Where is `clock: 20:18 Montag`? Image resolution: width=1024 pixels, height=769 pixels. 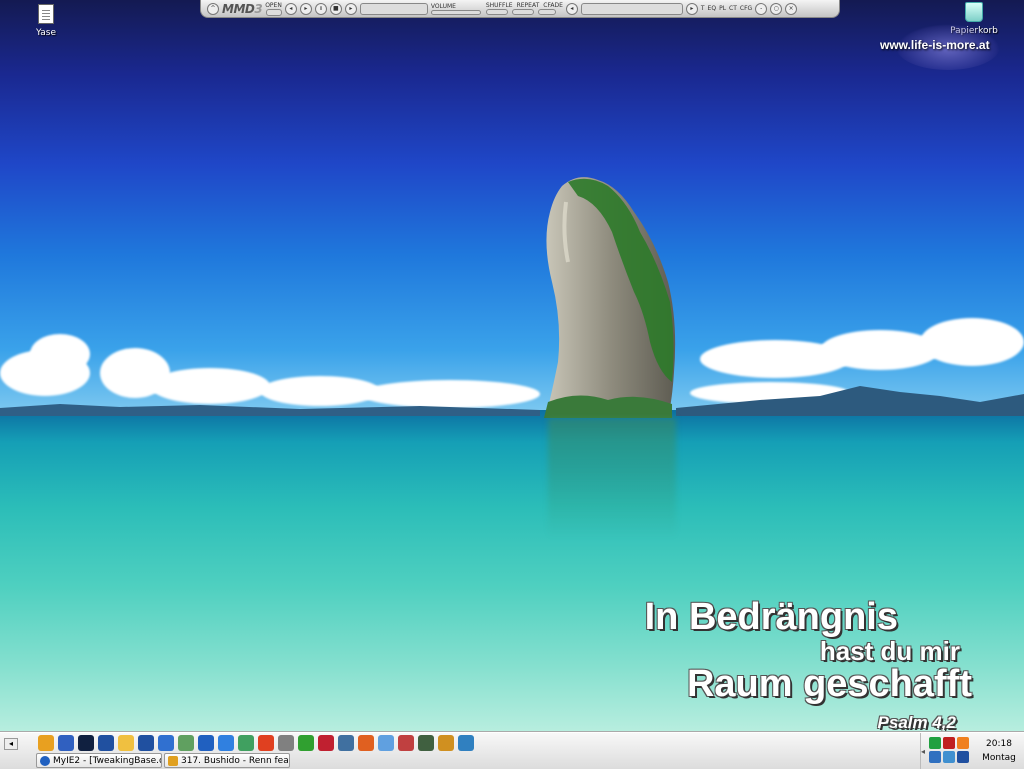 clock: 20:18 Montag is located at coordinates (999, 751).